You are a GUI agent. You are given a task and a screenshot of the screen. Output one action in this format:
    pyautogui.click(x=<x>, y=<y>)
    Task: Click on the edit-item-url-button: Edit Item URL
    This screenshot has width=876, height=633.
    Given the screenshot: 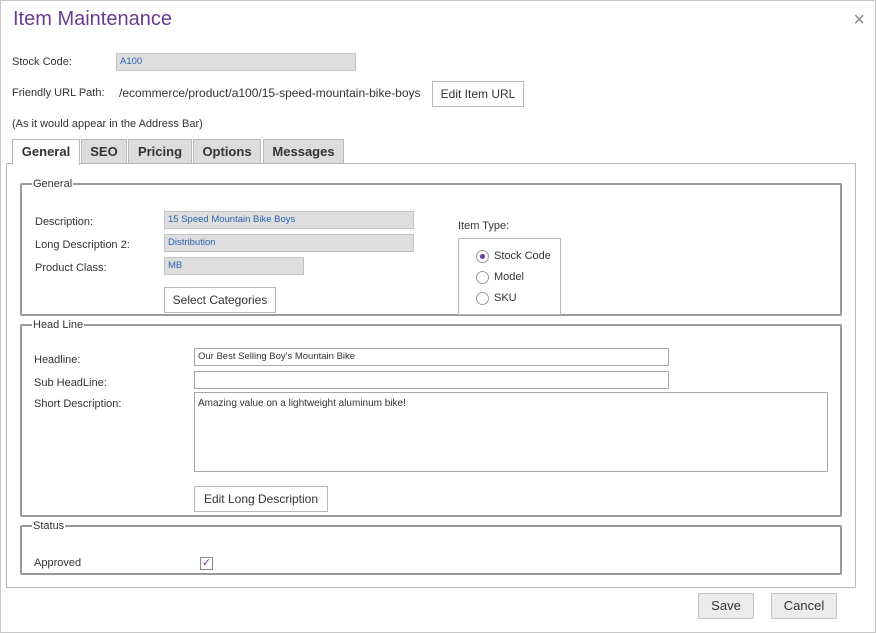 What is the action you would take?
    pyautogui.click(x=478, y=94)
    